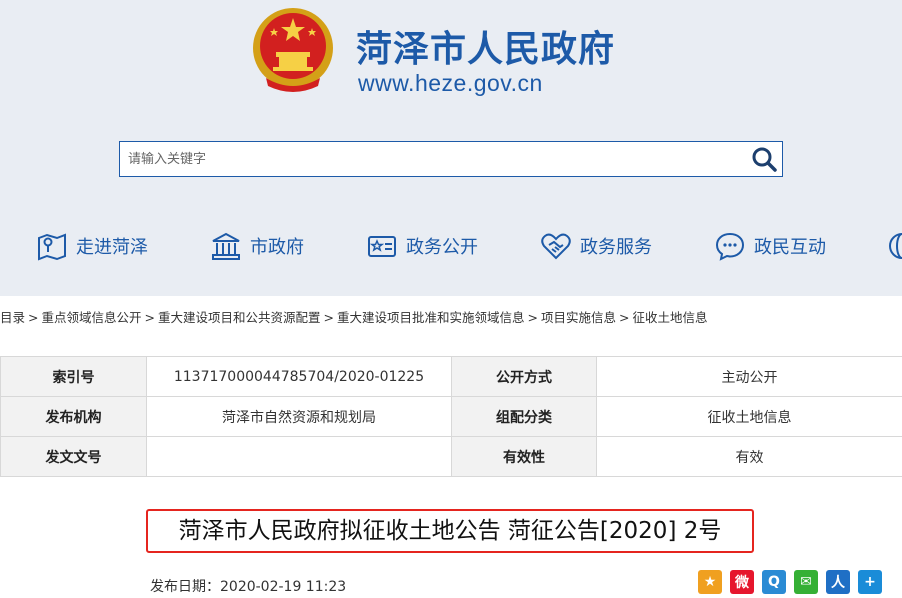  Describe the element at coordinates (73, 456) in the screenshot. I see `meta-key-document-number: 发文文号` at that location.